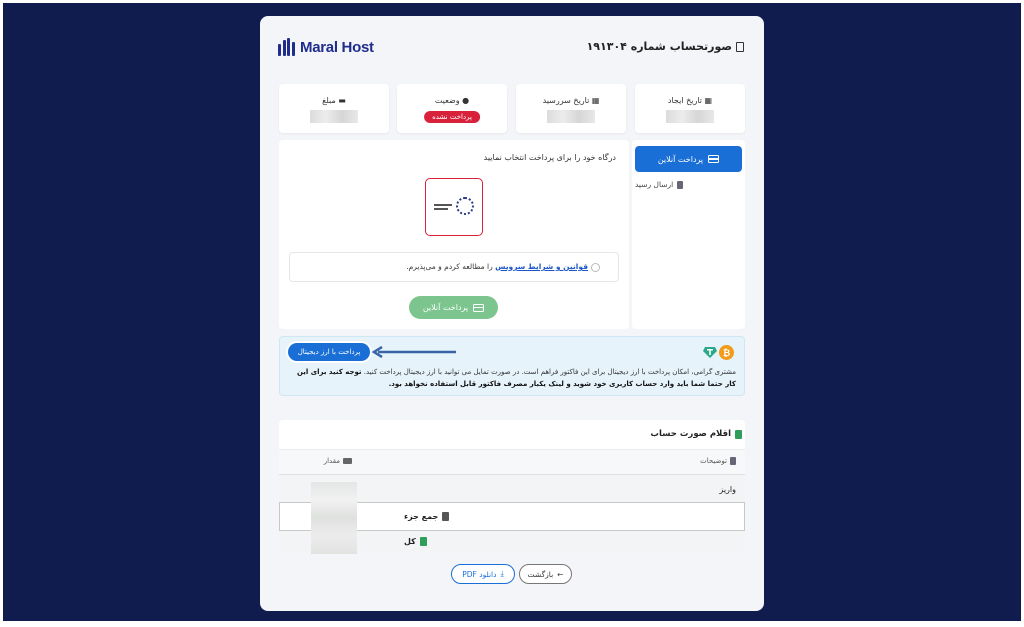 Image resolution: width=1024 pixels, height=627 pixels. What do you see at coordinates (479, 574) in the screenshot?
I see `download-pdf-label: دانلود PDF` at bounding box center [479, 574].